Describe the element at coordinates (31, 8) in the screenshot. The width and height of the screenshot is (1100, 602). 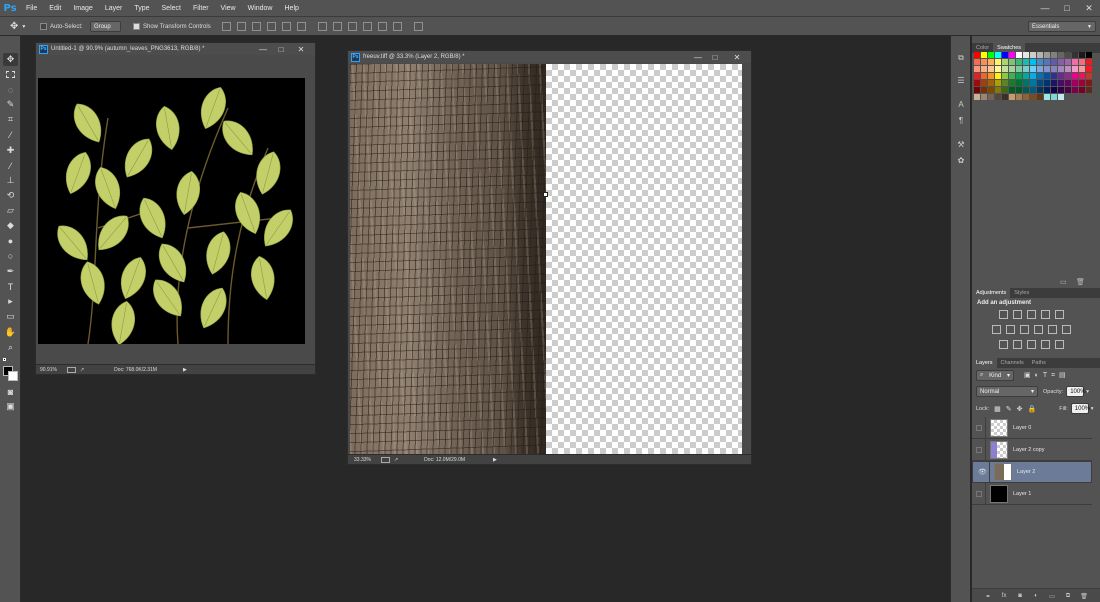
I see `menu-file: File` at that location.